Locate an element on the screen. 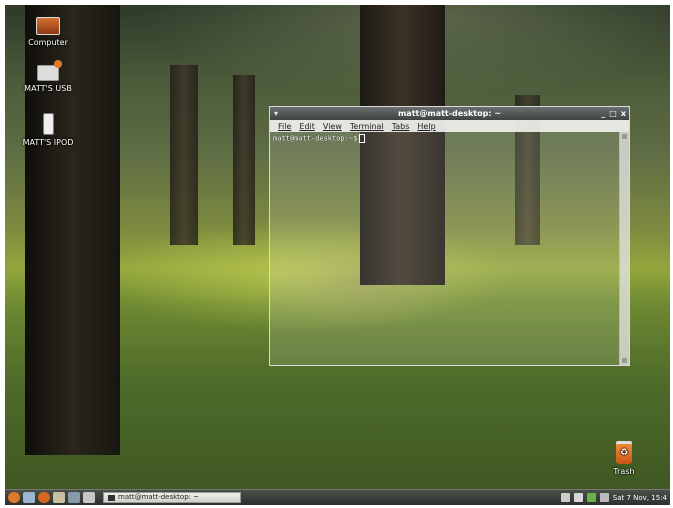 Image resolution: width=673 pixels, height=508 pixels. show-desktop-icon is located at coordinates (29, 497).